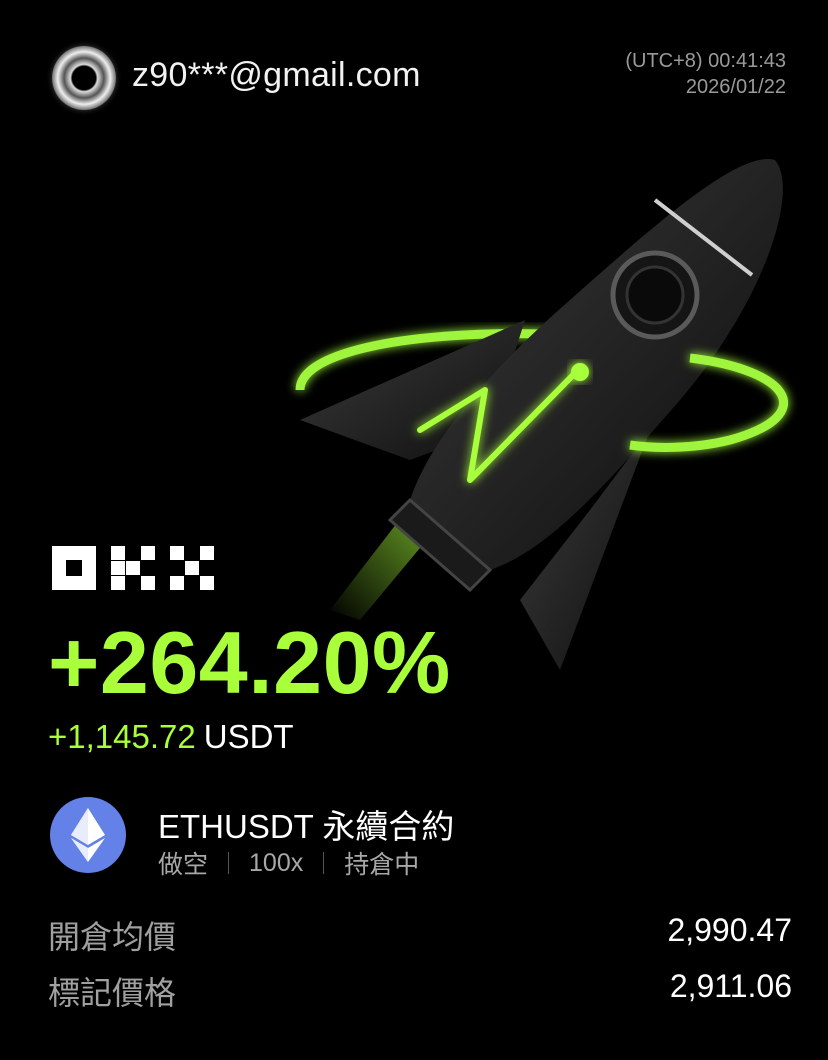 The height and width of the screenshot is (1060, 828). Describe the element at coordinates (133, 568) in the screenshot. I see `okx-logo` at that location.